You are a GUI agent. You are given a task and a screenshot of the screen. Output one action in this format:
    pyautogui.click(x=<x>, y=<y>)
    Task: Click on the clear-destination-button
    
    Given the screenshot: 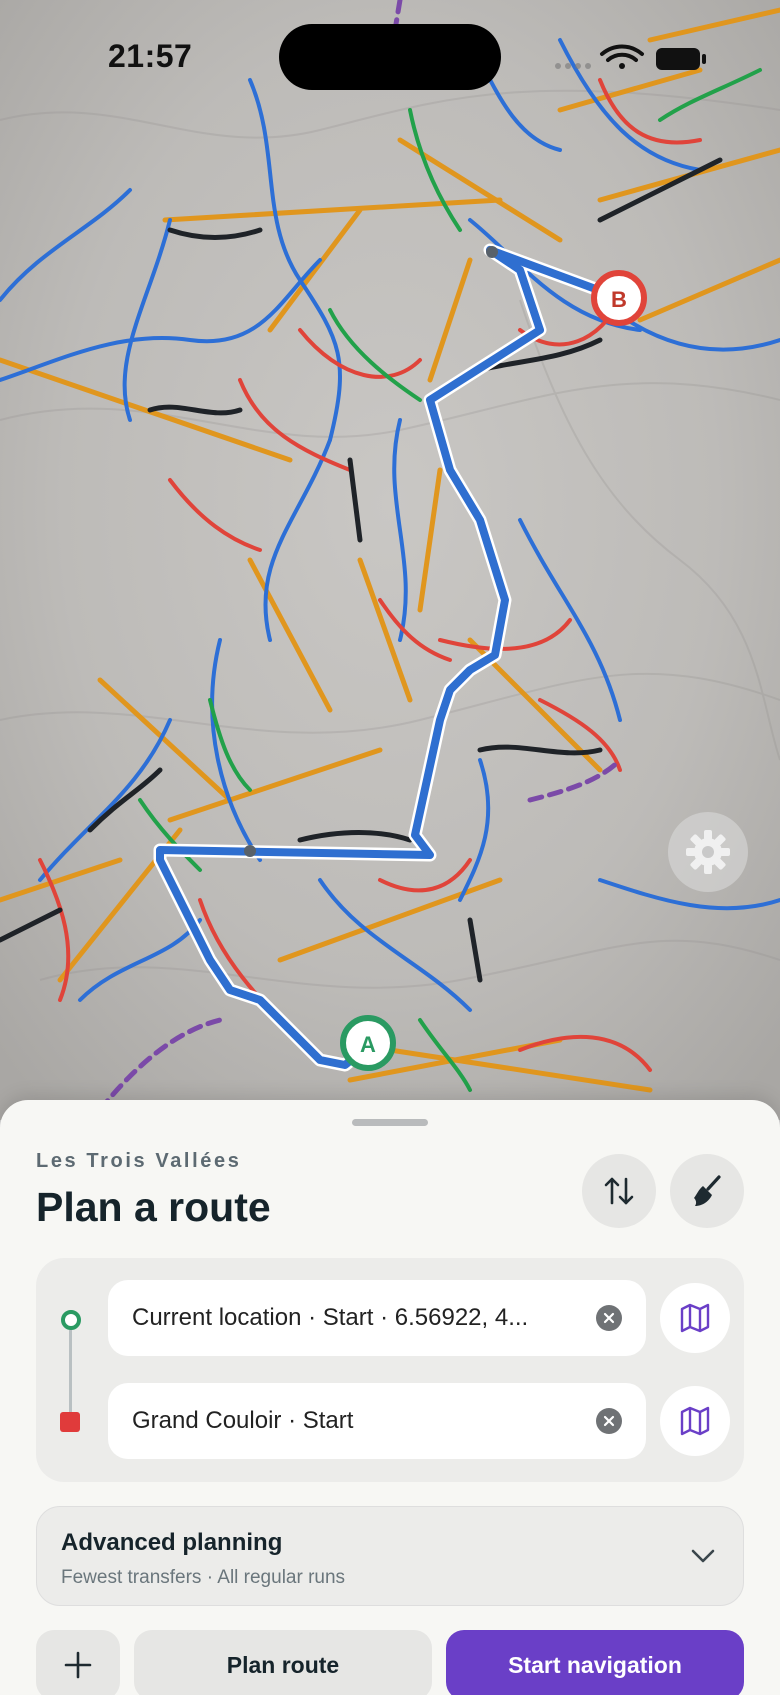 What is the action you would take?
    pyautogui.click(x=609, y=1421)
    